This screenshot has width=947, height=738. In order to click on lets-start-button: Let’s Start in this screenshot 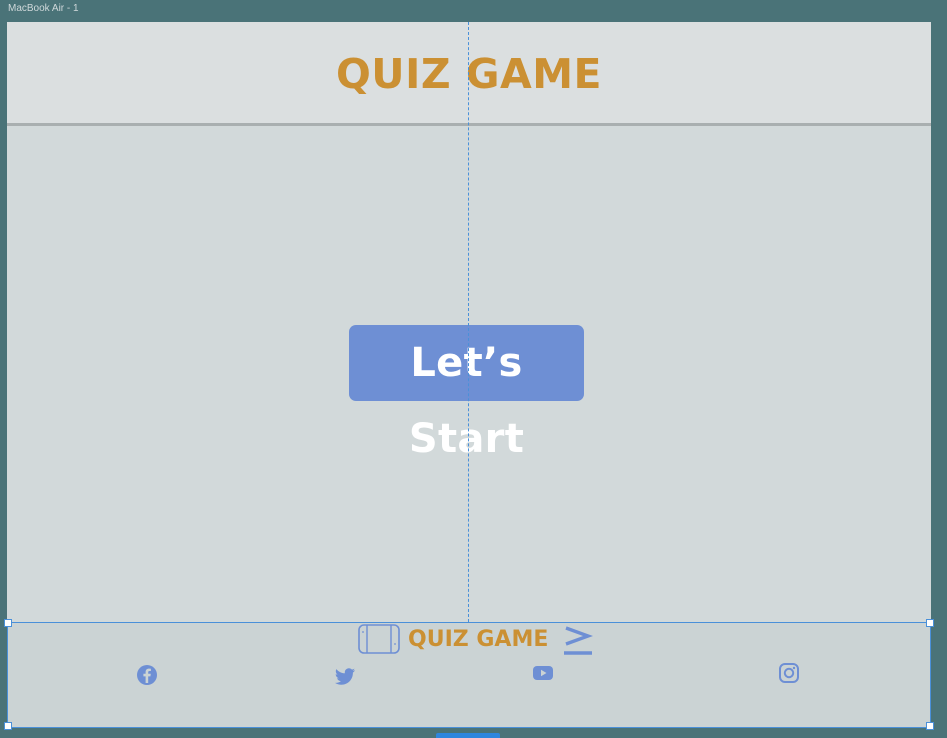, I will do `click(466, 393)`.